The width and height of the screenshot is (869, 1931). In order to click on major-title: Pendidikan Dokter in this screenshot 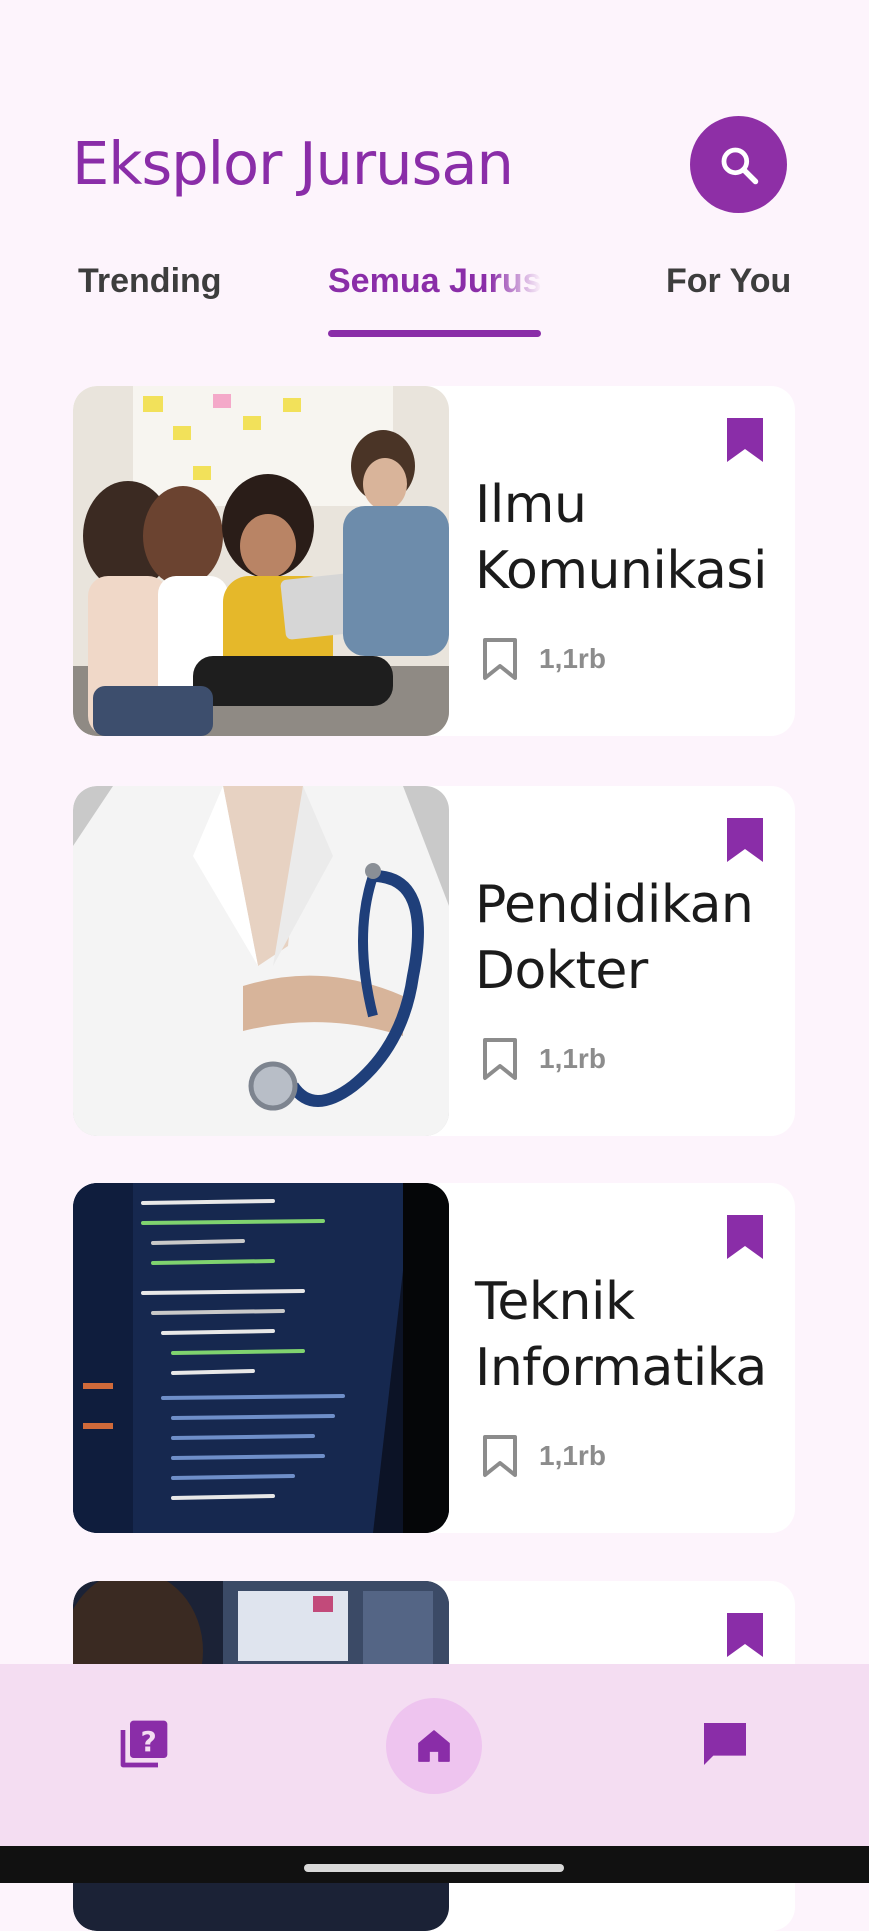, I will do `click(614, 938)`.